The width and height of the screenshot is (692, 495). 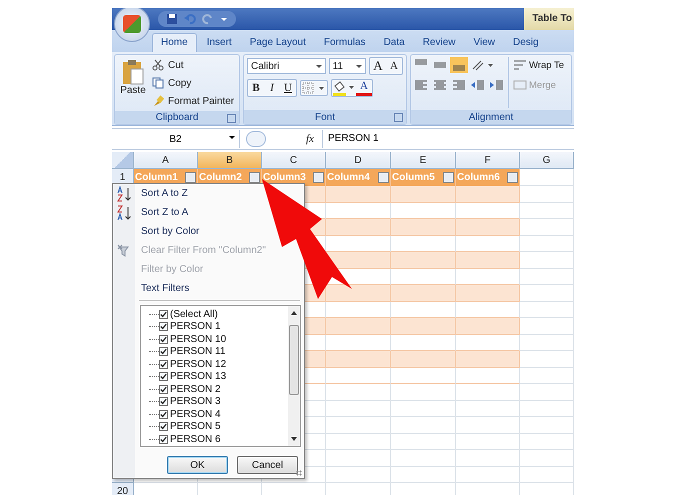 I want to click on column-header: E, so click(x=423, y=160).